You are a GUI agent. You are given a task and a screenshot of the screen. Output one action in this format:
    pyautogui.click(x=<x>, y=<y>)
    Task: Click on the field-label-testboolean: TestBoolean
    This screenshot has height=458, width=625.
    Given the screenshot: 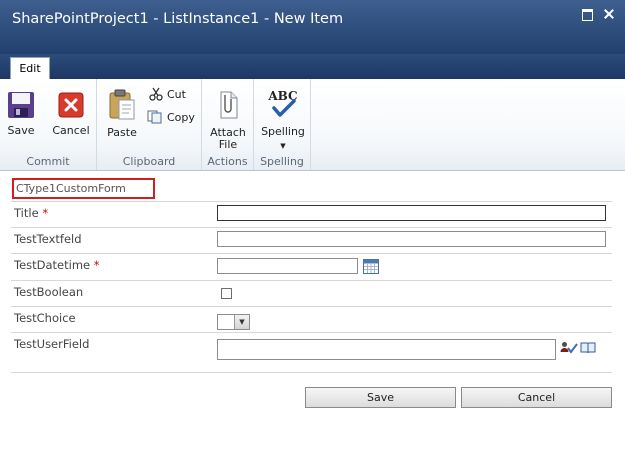 What is the action you would take?
    pyautogui.click(x=49, y=292)
    